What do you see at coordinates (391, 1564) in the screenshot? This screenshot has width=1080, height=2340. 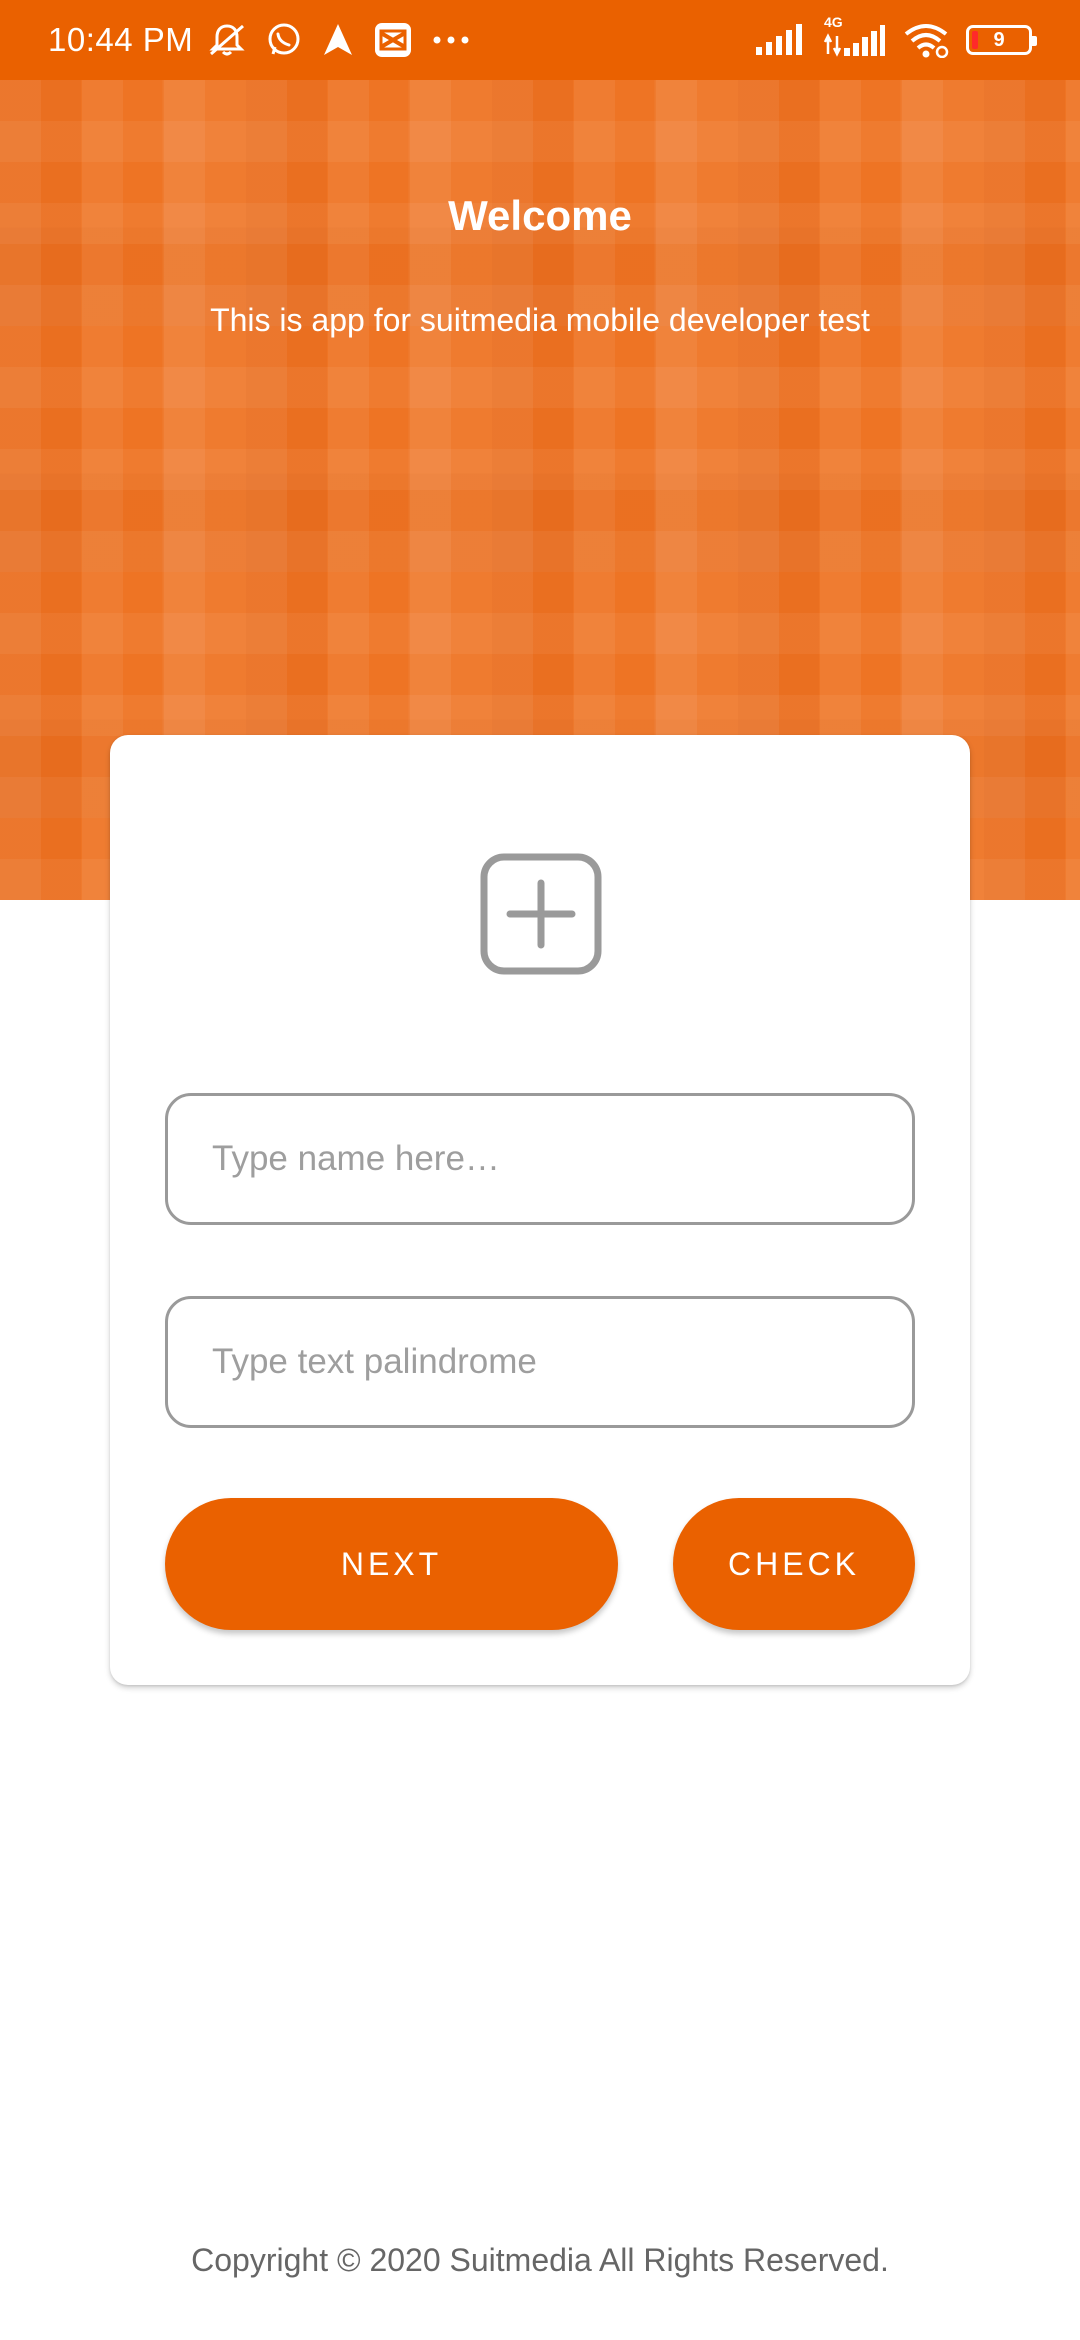 I see `next-button: NEXT` at bounding box center [391, 1564].